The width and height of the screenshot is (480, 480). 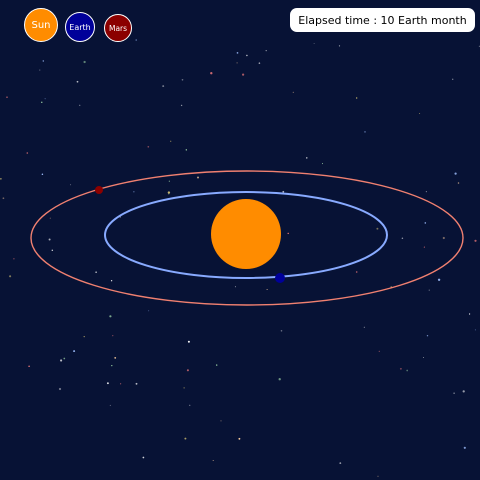 I want to click on legend-earth-label: Earth, so click(x=80, y=27).